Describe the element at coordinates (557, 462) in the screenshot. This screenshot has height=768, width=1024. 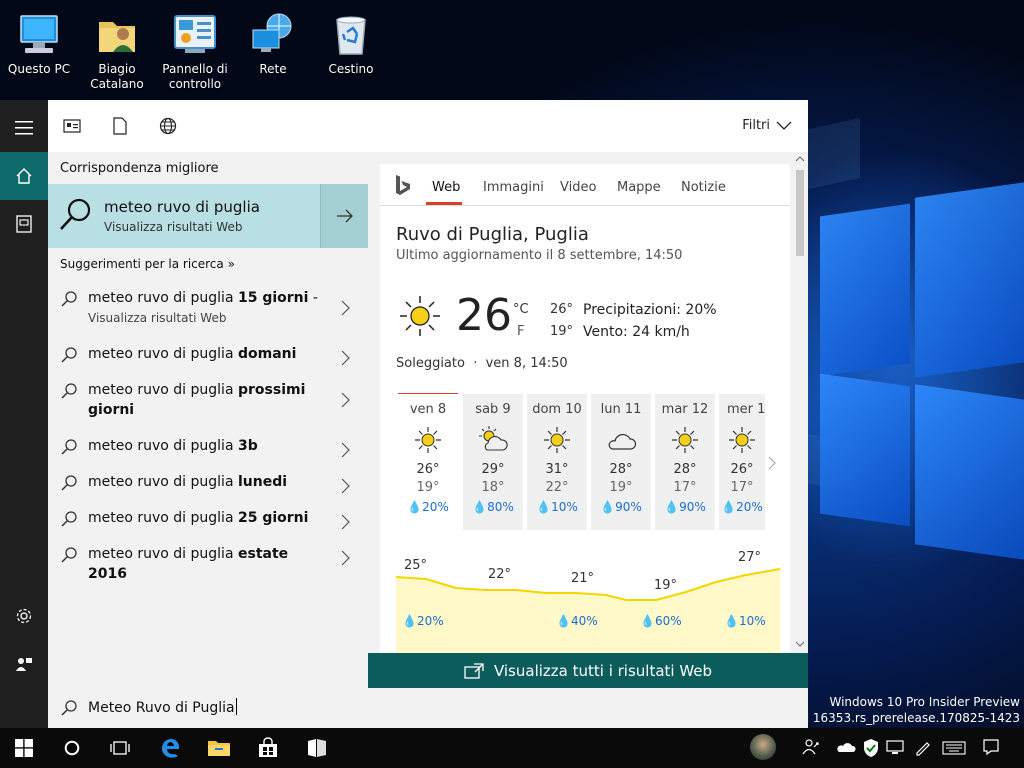
I see `forecast-day: dom 10 31° 22° 💧10%` at that location.